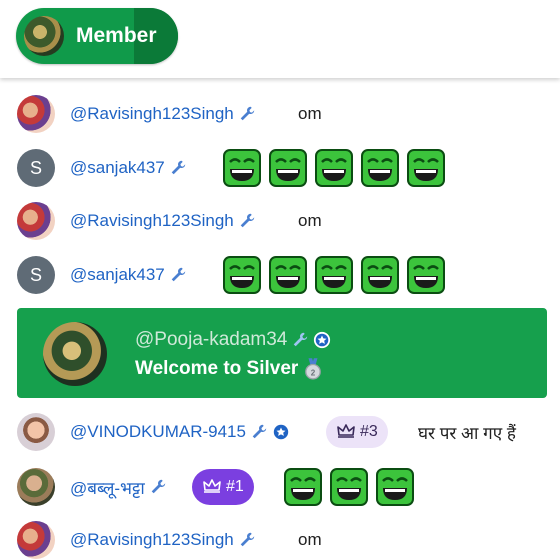  Describe the element at coordinates (280, 487) in the screenshot. I see `chat-message: @बब्लू-भट्टा #1` at that location.